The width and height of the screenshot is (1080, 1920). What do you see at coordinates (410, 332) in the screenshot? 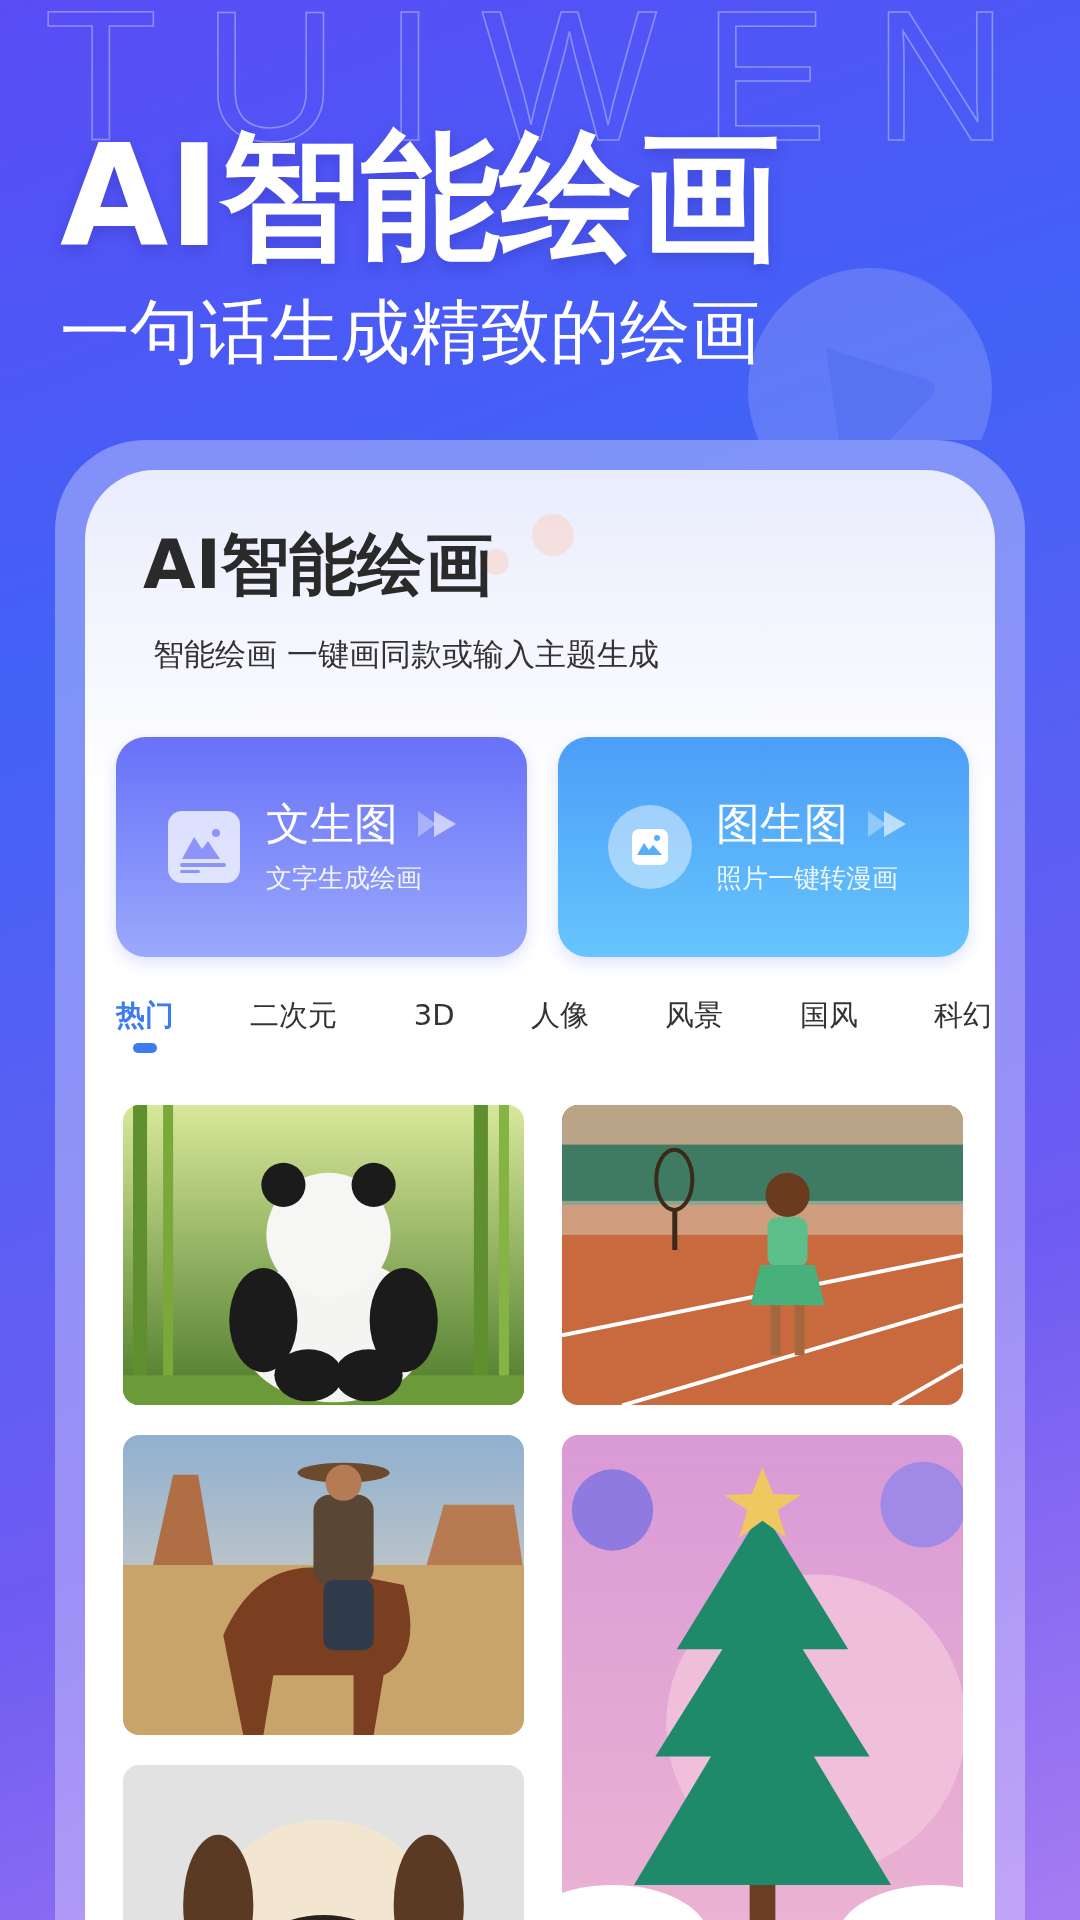
I see `hero-subtitle: 一句话生成精致的绘画` at bounding box center [410, 332].